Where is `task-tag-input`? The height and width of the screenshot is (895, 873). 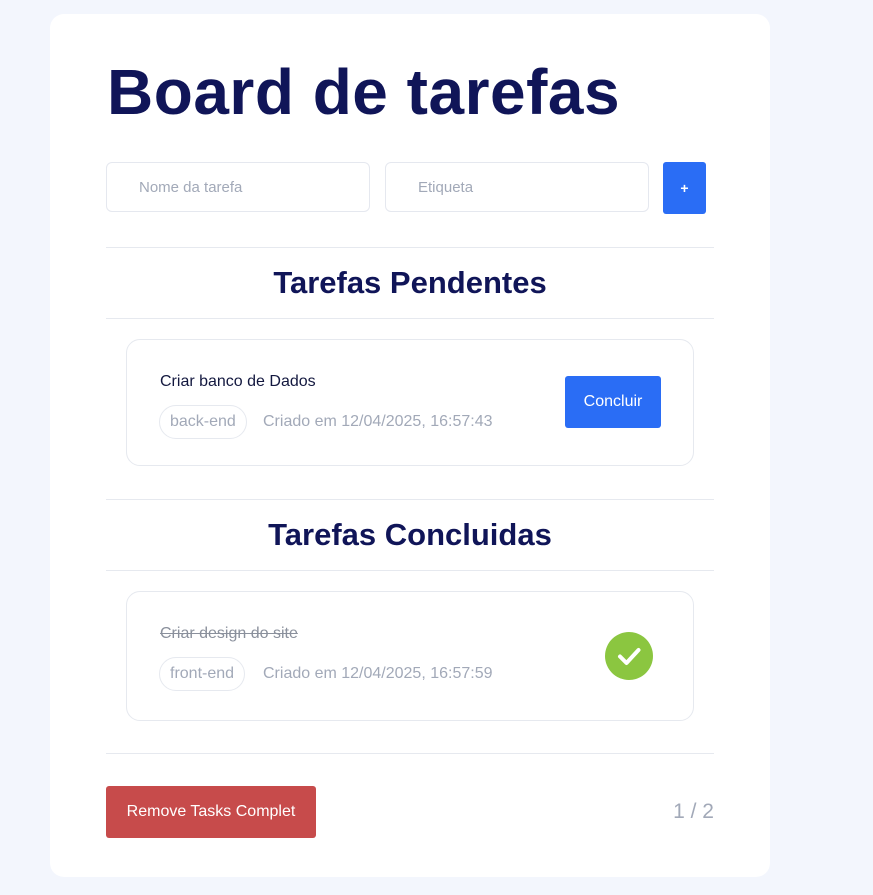
task-tag-input is located at coordinates (517, 187).